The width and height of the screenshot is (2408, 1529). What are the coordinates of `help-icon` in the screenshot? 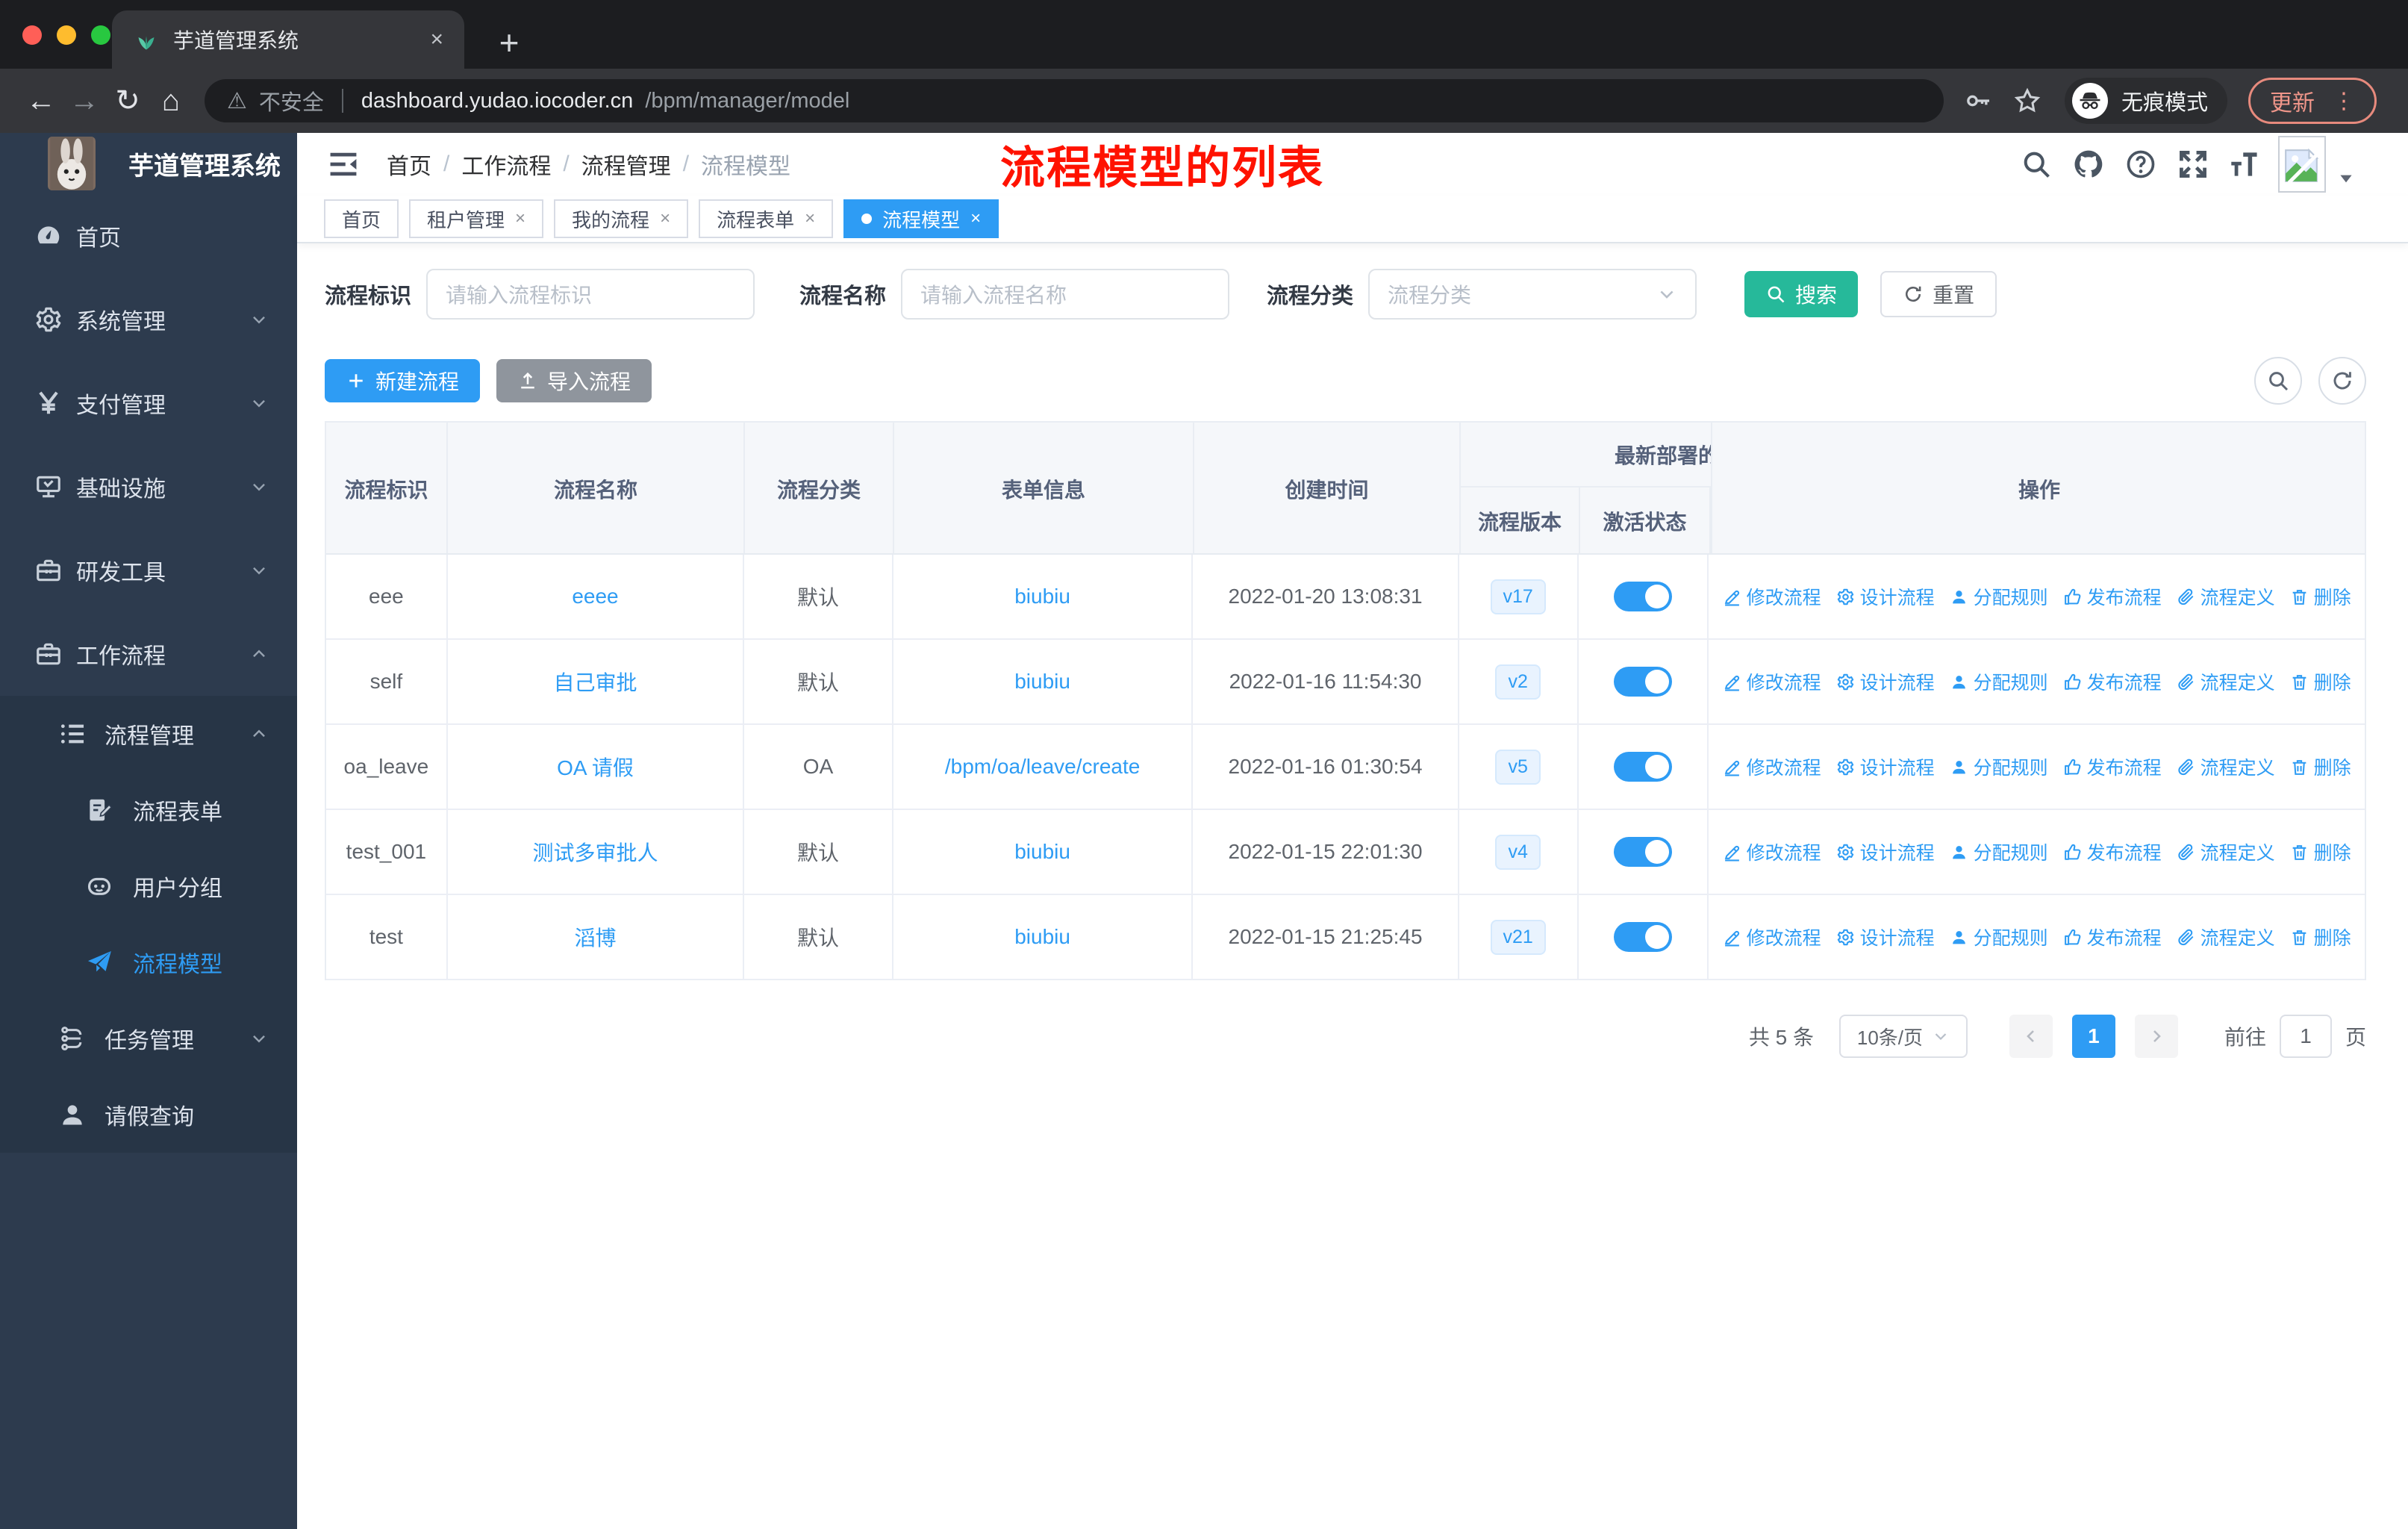 It's located at (2140, 164).